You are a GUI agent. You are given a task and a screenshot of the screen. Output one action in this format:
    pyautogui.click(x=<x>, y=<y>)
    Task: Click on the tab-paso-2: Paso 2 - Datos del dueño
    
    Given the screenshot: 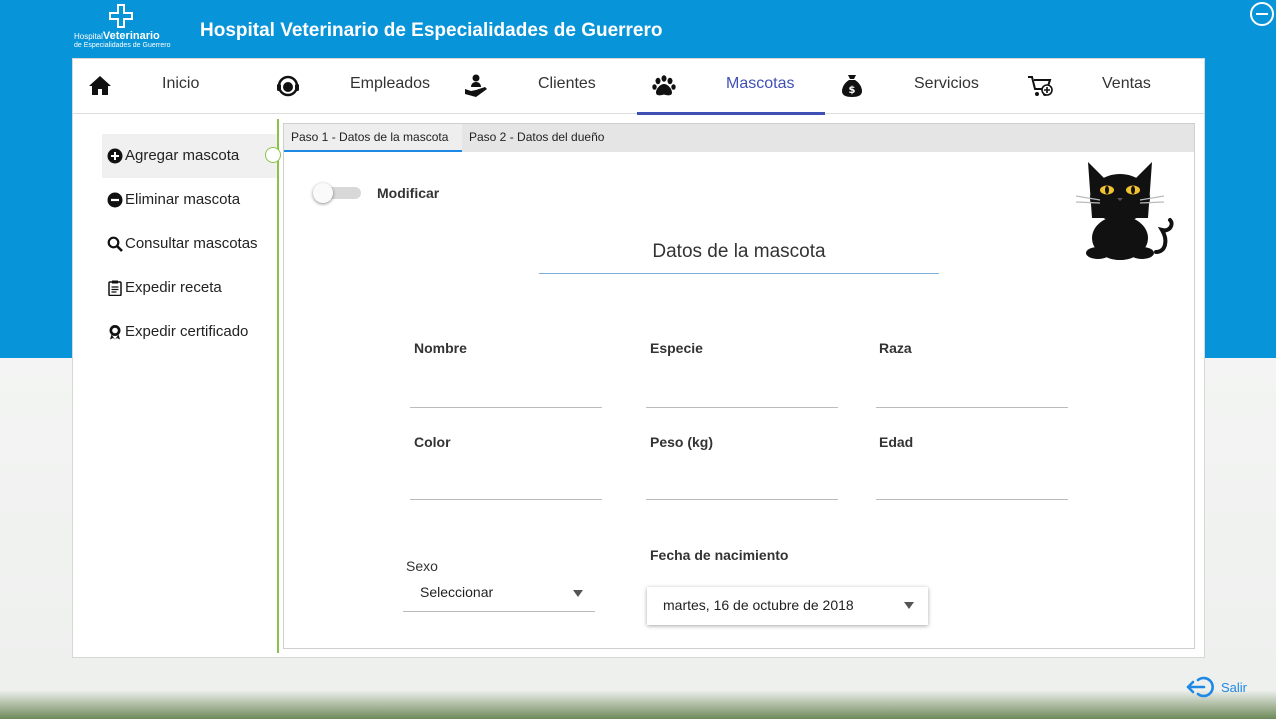 What is the action you would take?
    pyautogui.click(x=544, y=138)
    